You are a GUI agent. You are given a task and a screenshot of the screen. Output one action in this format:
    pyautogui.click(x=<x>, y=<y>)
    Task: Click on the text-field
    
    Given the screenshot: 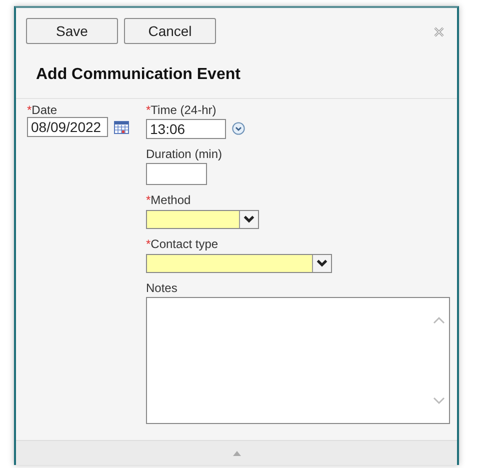 What is the action you would take?
    pyautogui.click(x=176, y=174)
    